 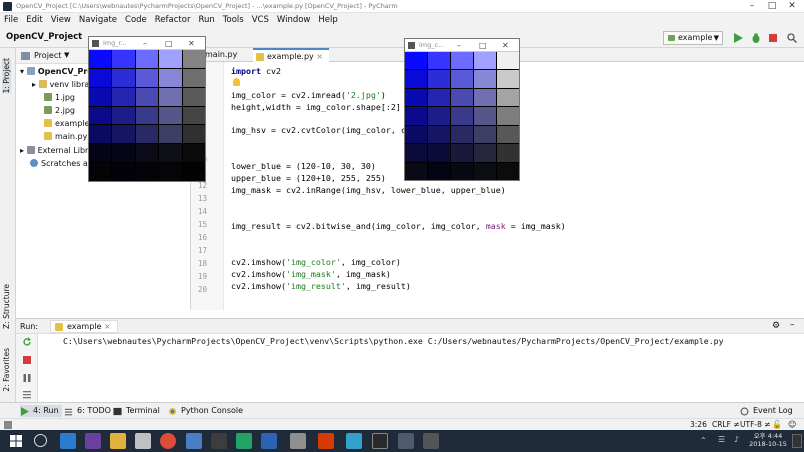 I want to click on menu-tools: Tools, so click(x=233, y=20).